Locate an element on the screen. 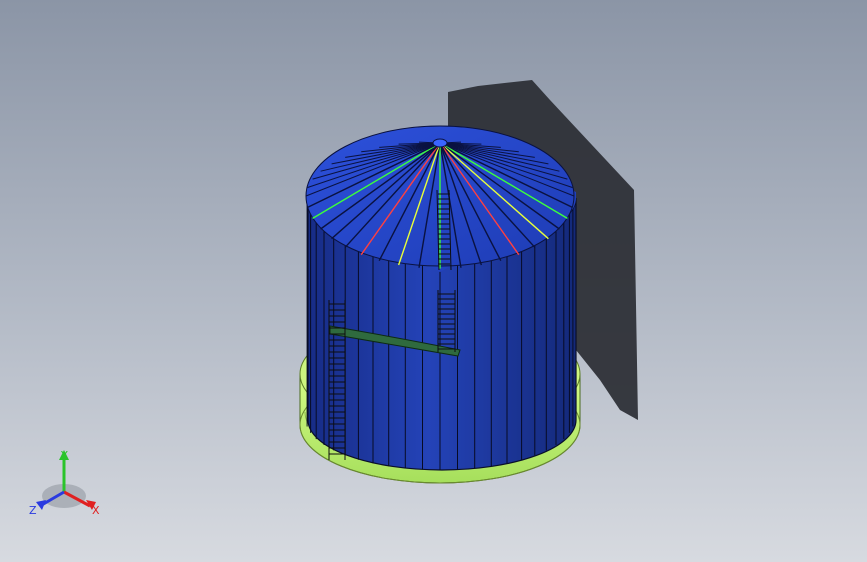  y-axis-label: Y is located at coordinates (64, 455).